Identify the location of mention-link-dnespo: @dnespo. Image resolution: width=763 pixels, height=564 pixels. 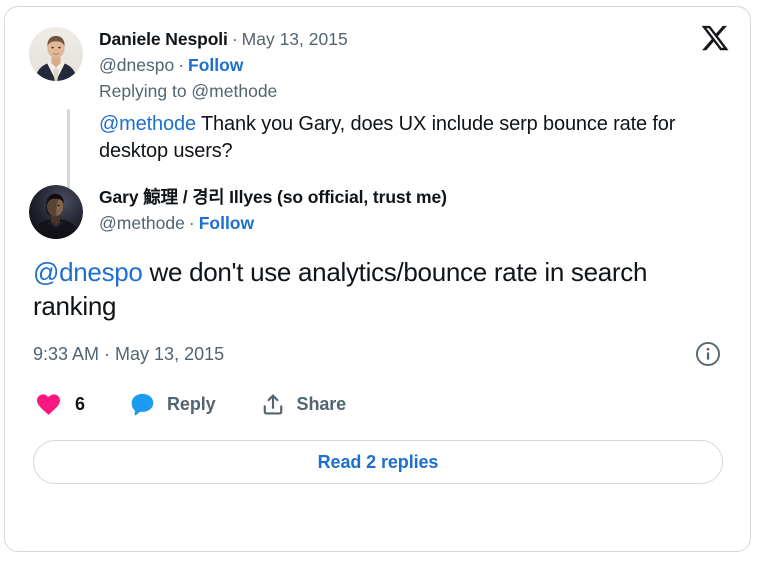
(88, 272).